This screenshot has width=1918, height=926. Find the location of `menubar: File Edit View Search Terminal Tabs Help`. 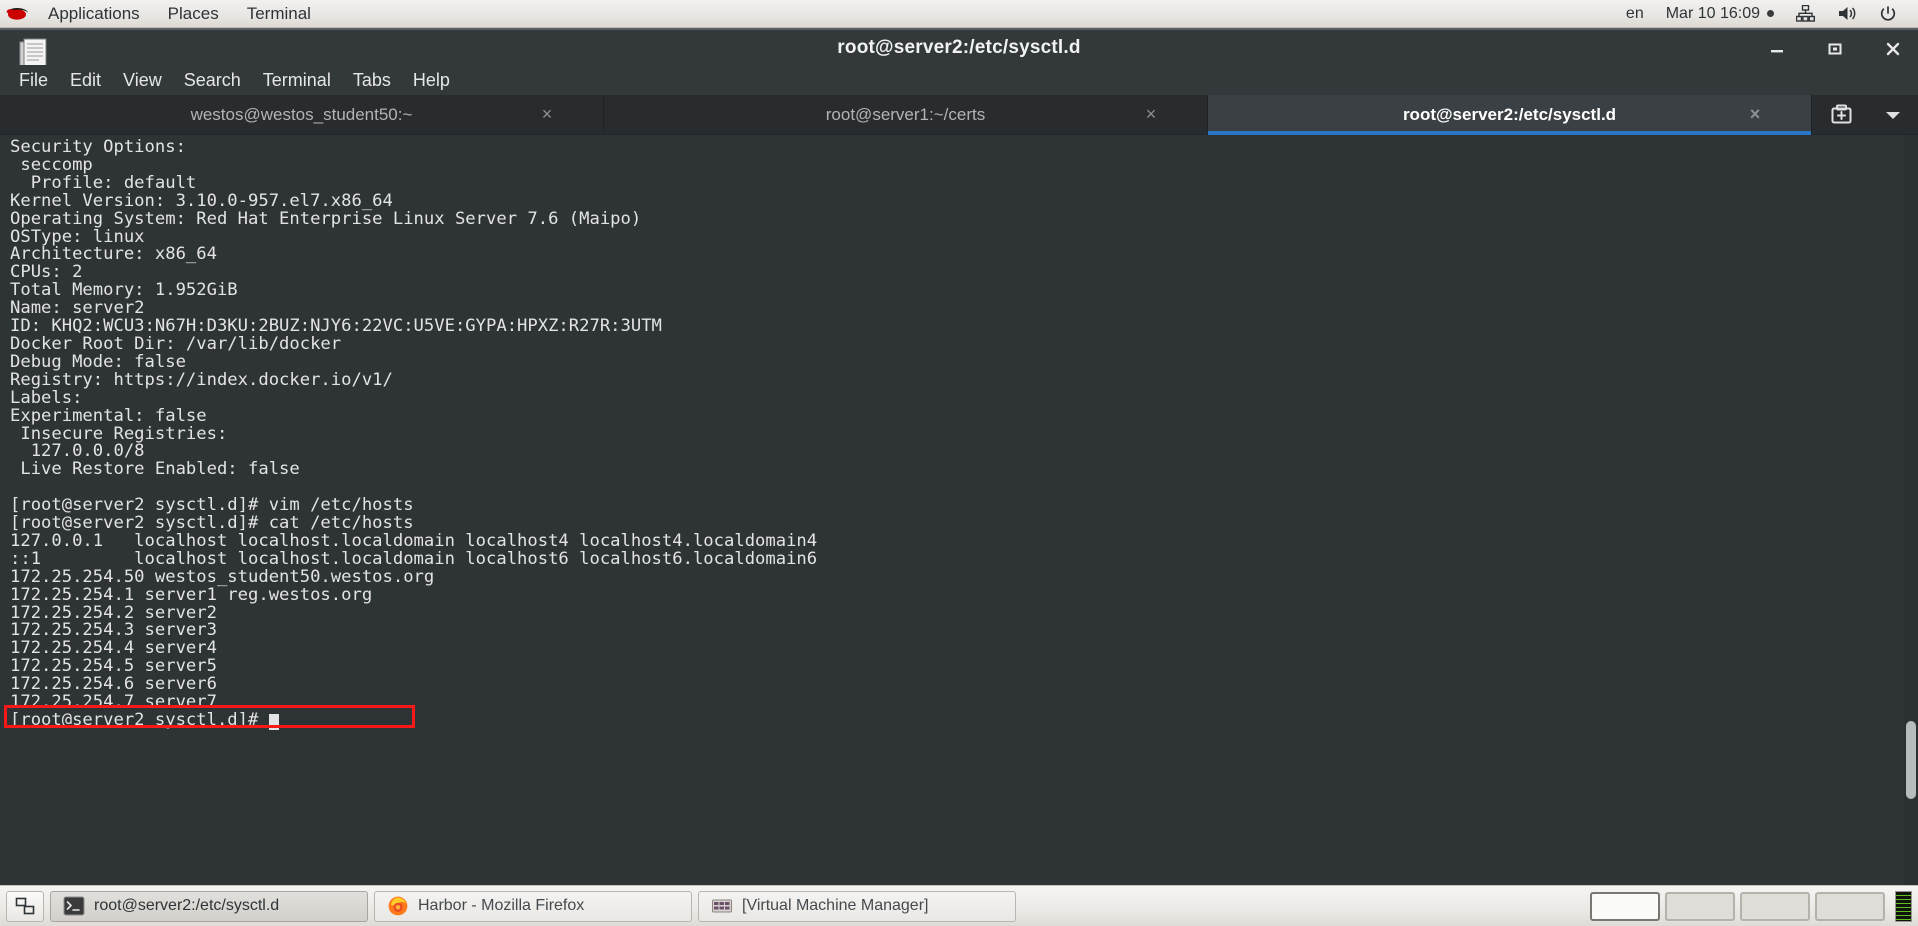

menubar: File Edit View Search Terminal Tabs Help is located at coordinates (959, 80).